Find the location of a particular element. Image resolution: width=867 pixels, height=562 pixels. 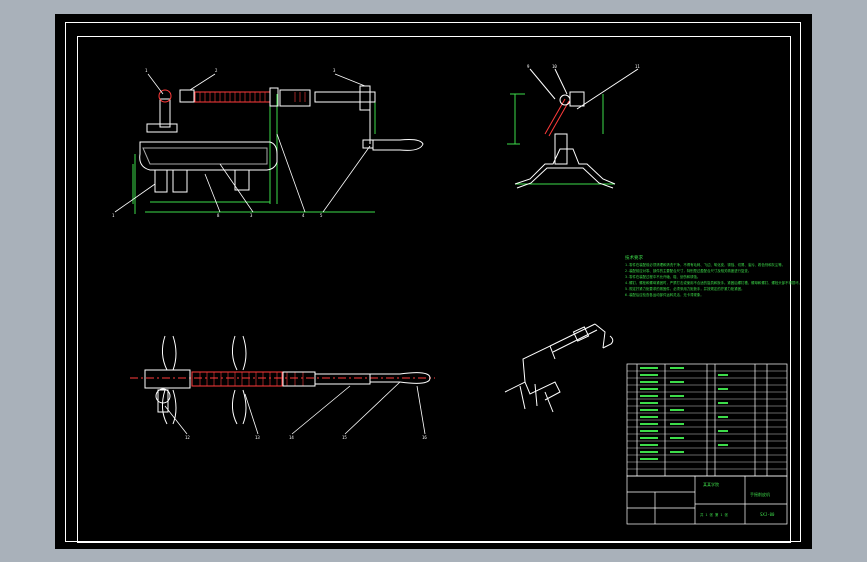

balloon-label: 10 is located at coordinates (554, 66).